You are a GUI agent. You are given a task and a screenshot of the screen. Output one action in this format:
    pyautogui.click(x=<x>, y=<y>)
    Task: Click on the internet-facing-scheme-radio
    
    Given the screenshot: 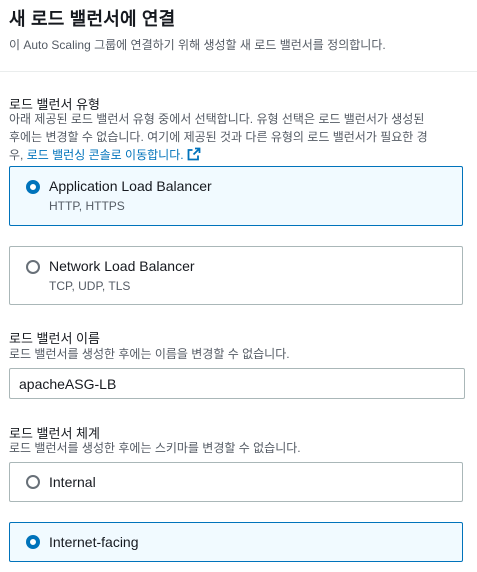 What is the action you would take?
    pyautogui.click(x=33, y=542)
    